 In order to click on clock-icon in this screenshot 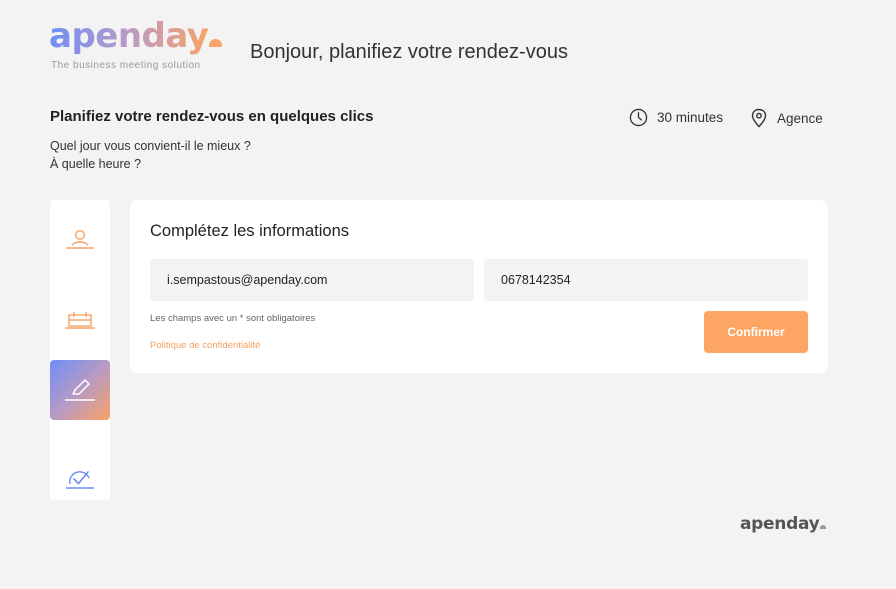, I will do `click(638, 117)`.